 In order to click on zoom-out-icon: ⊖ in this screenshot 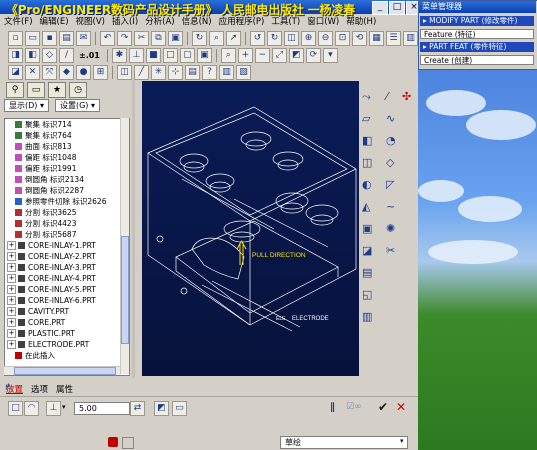, I will do `click(325, 38)`.